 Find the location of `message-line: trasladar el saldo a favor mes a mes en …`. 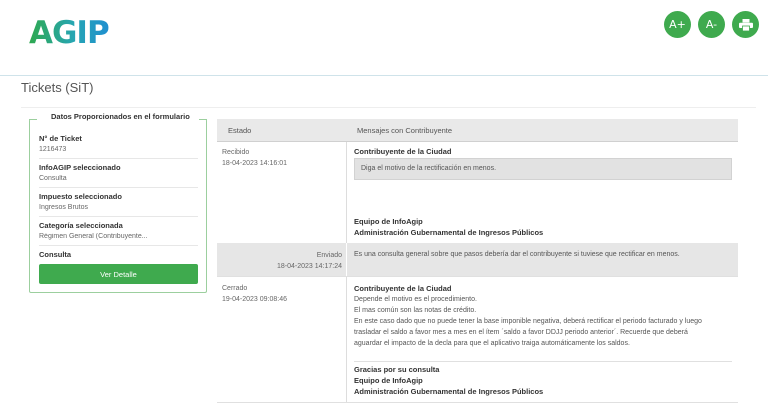

message-line: trasladar el saldo a favor mes a mes en … is located at coordinates (521, 332).